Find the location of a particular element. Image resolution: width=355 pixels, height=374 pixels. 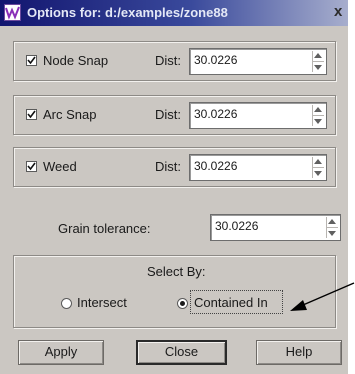

arrow-pointer is located at coordinates (322, 296).